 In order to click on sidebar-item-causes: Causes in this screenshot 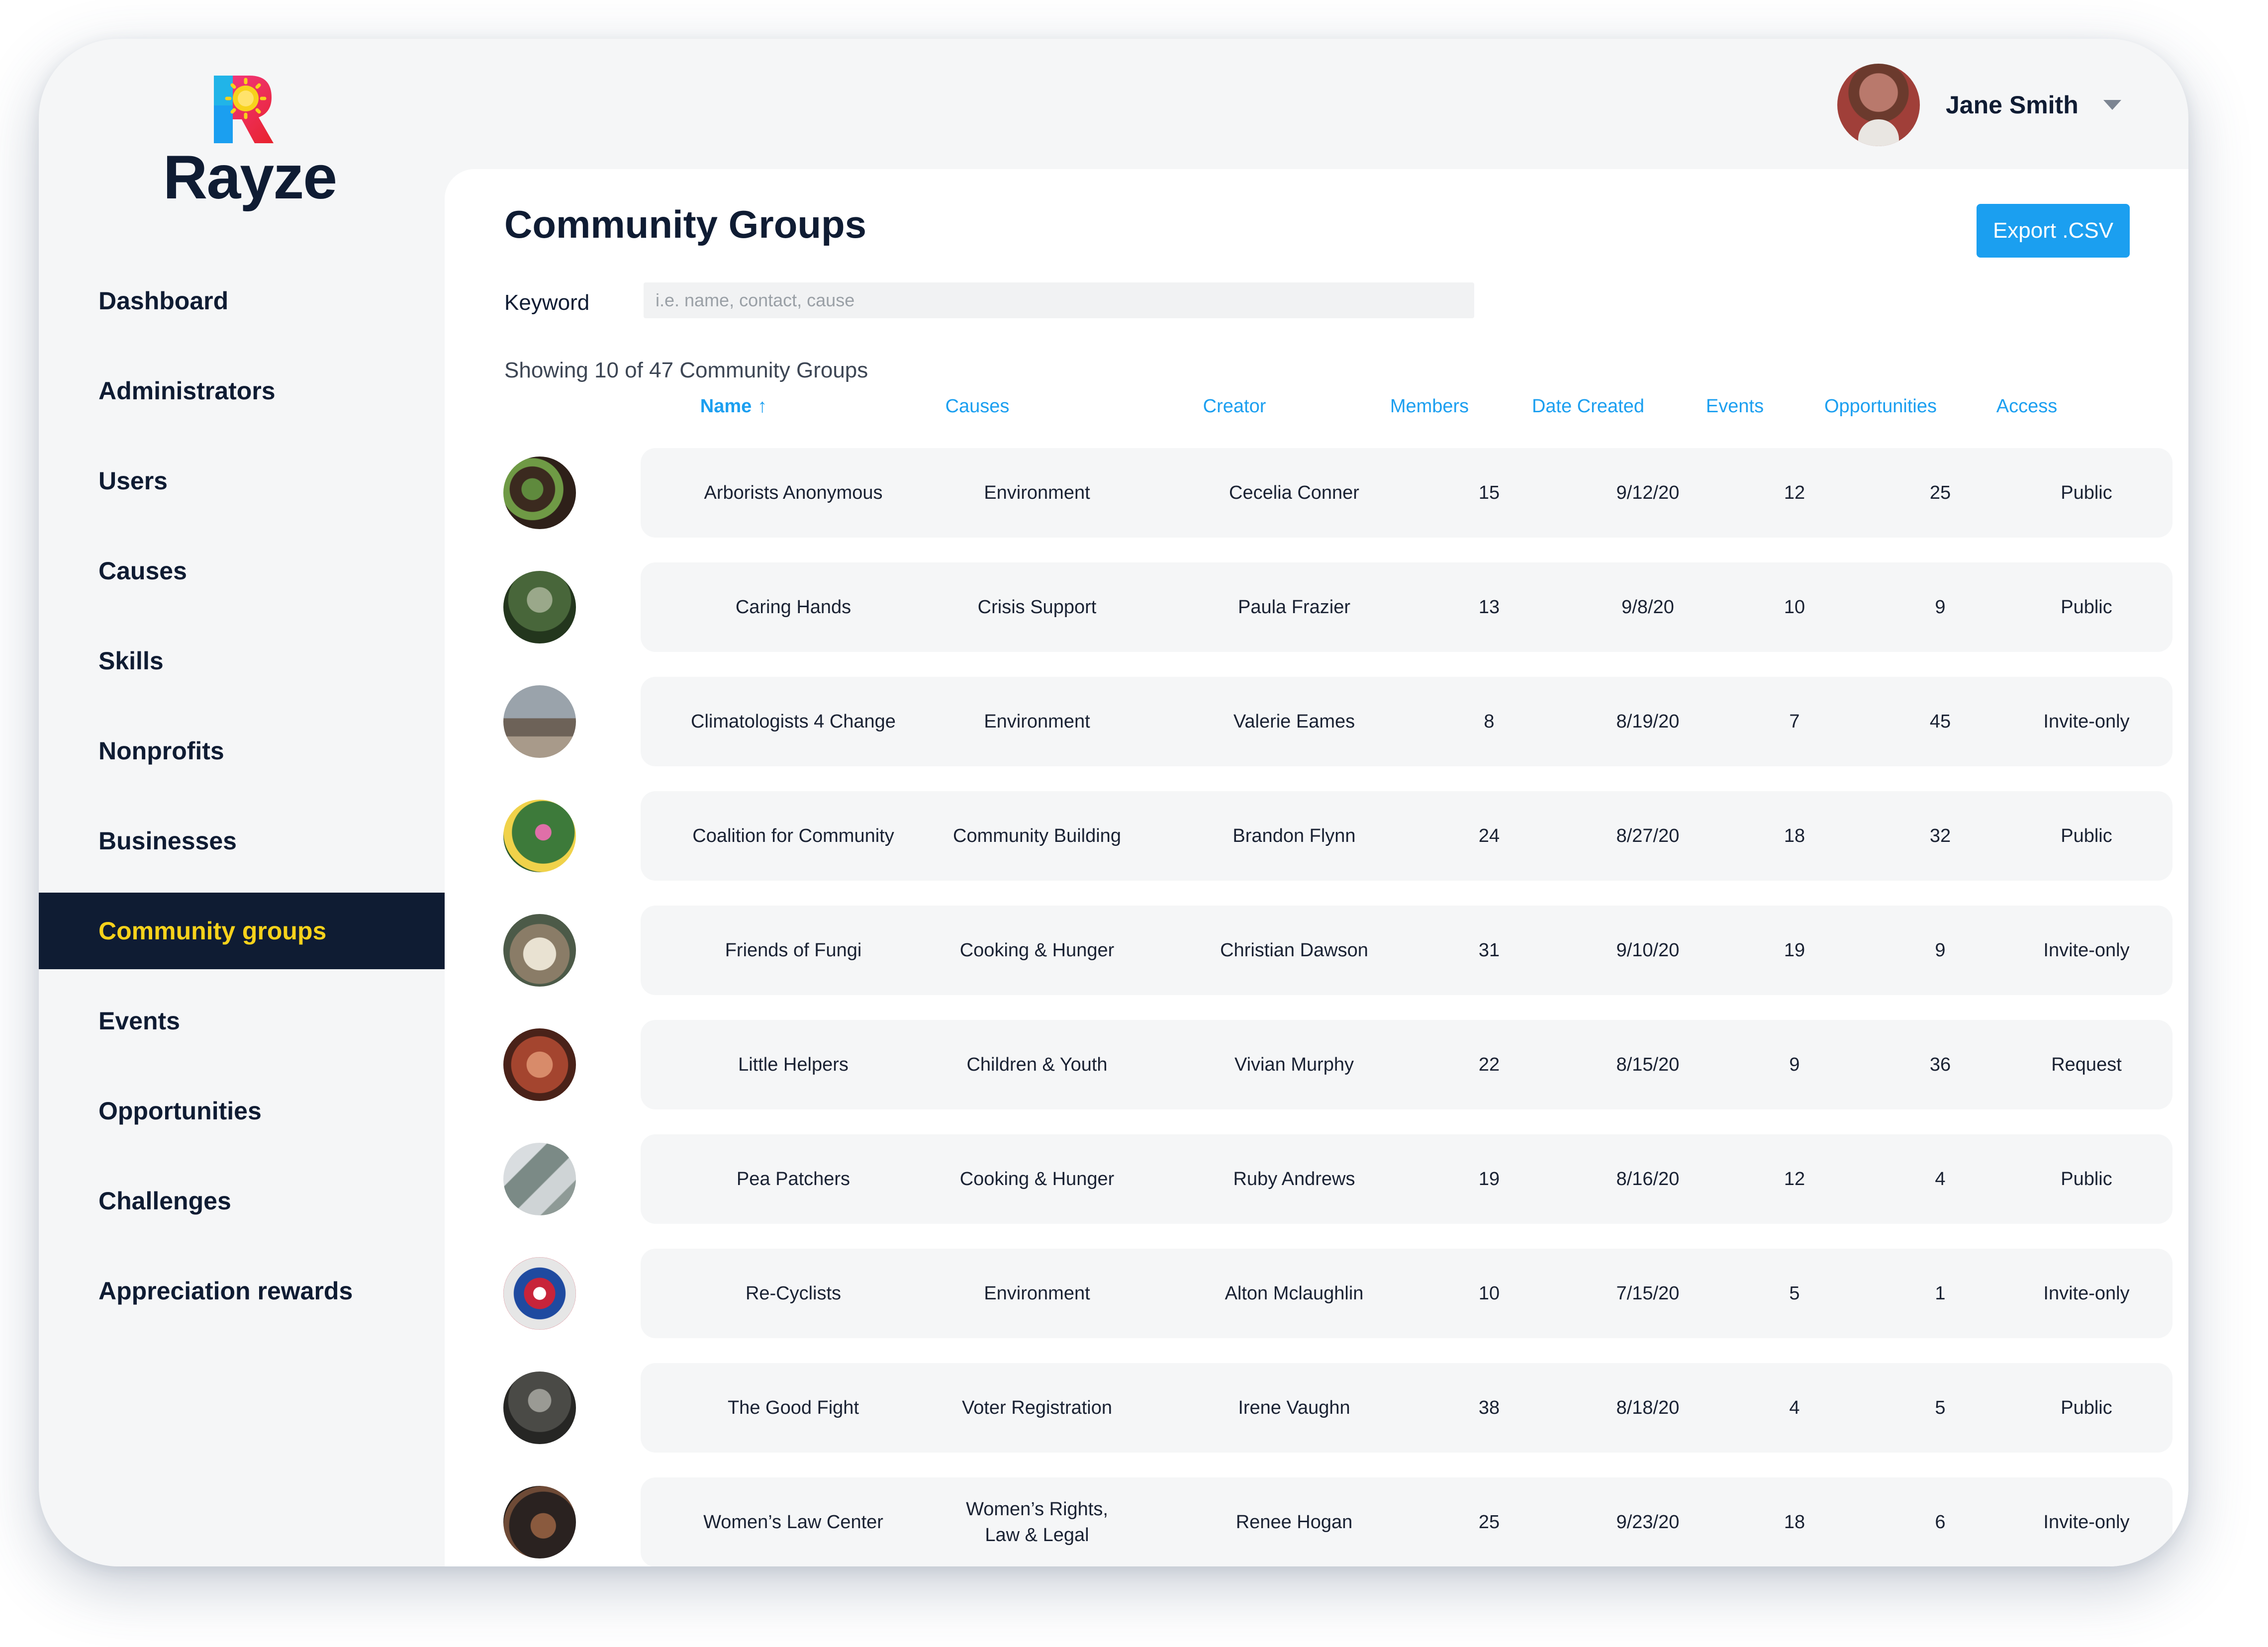, I will do `click(242, 571)`.